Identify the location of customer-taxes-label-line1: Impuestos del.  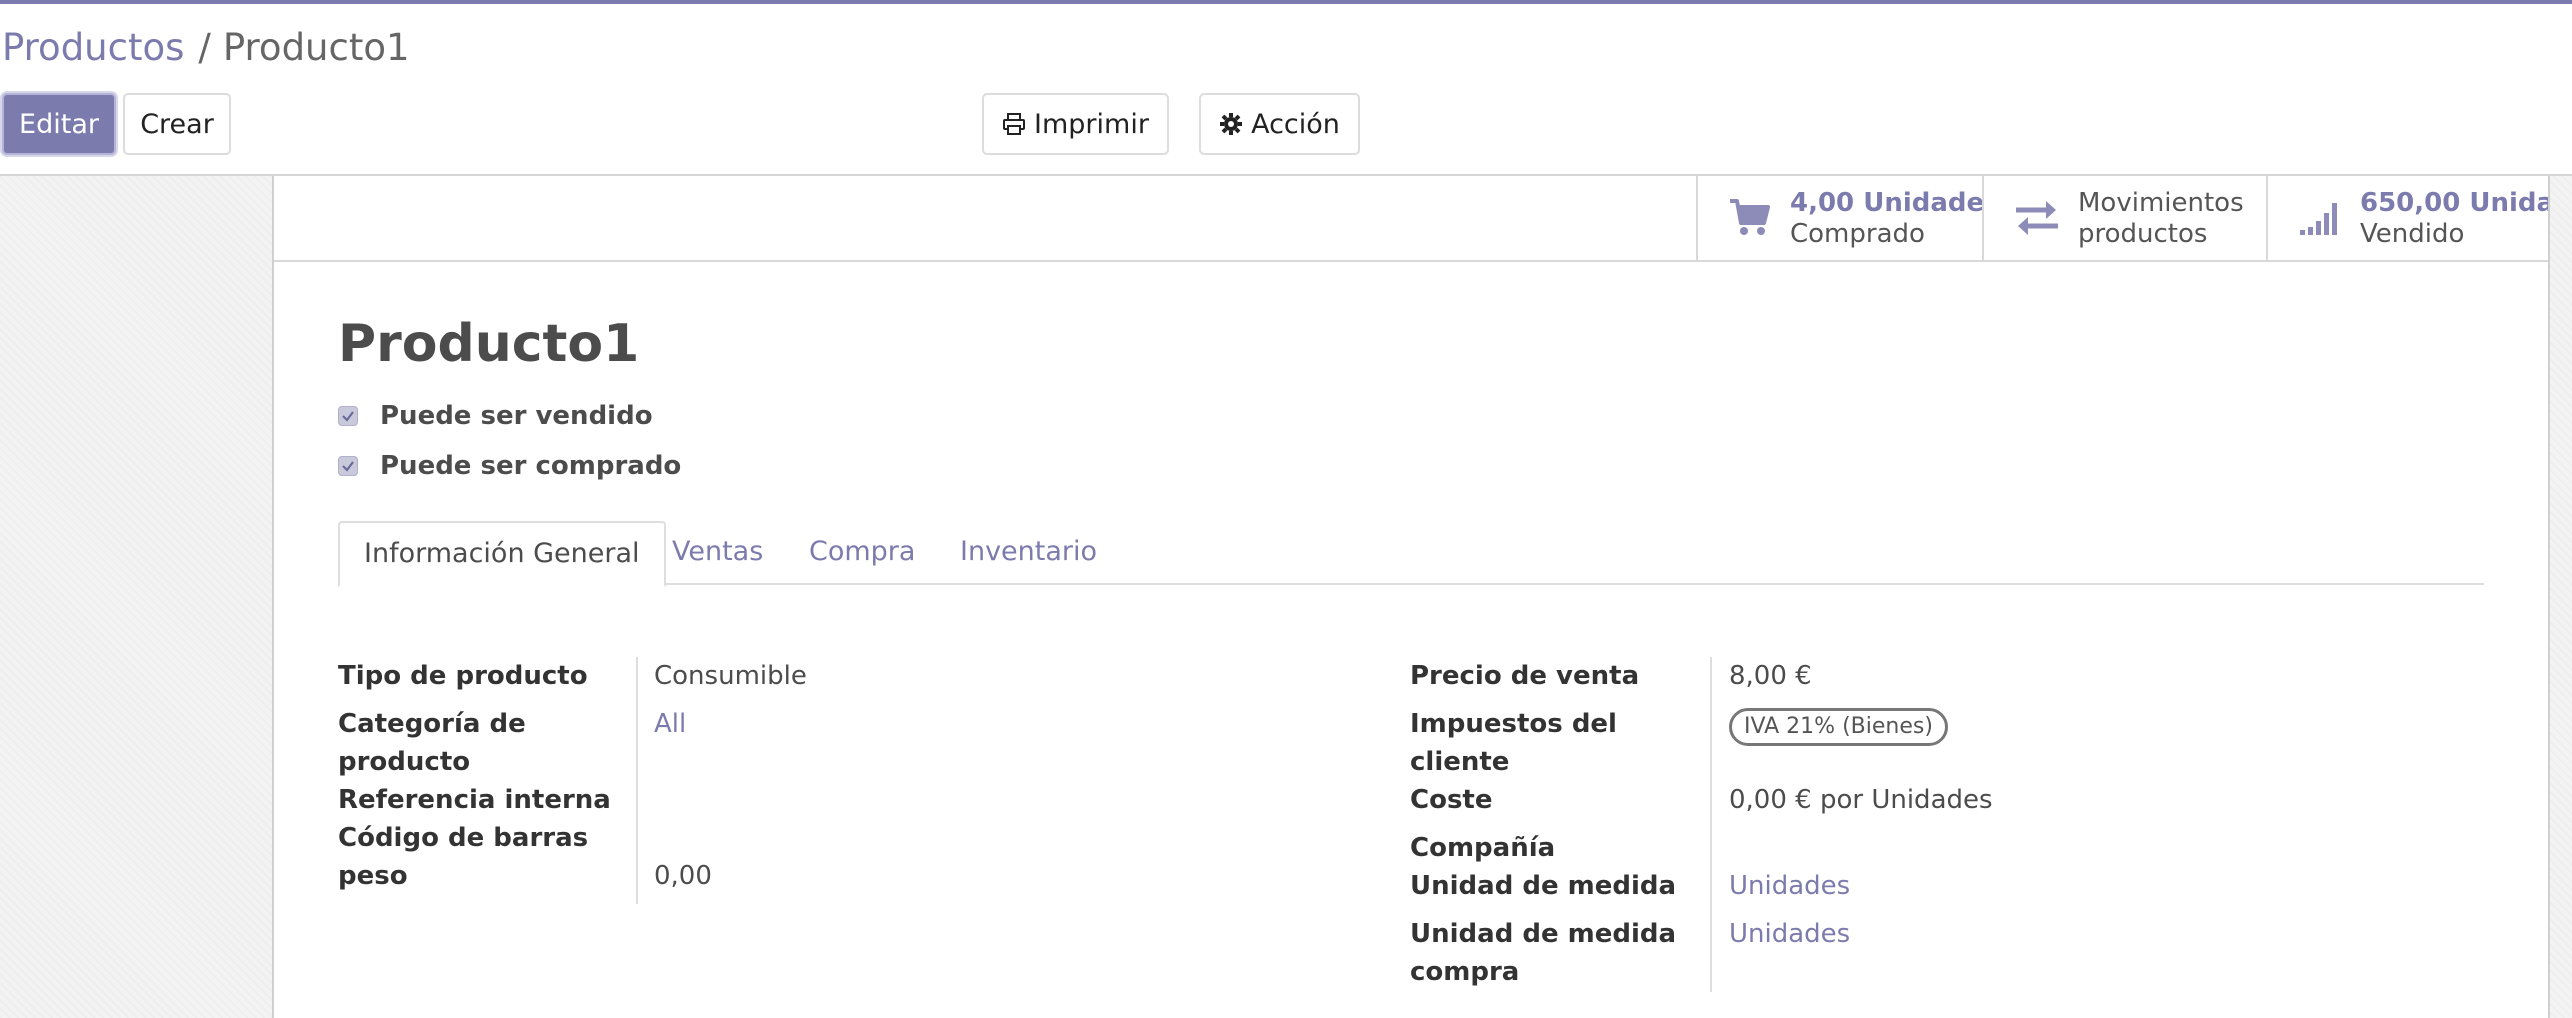
(1513, 724).